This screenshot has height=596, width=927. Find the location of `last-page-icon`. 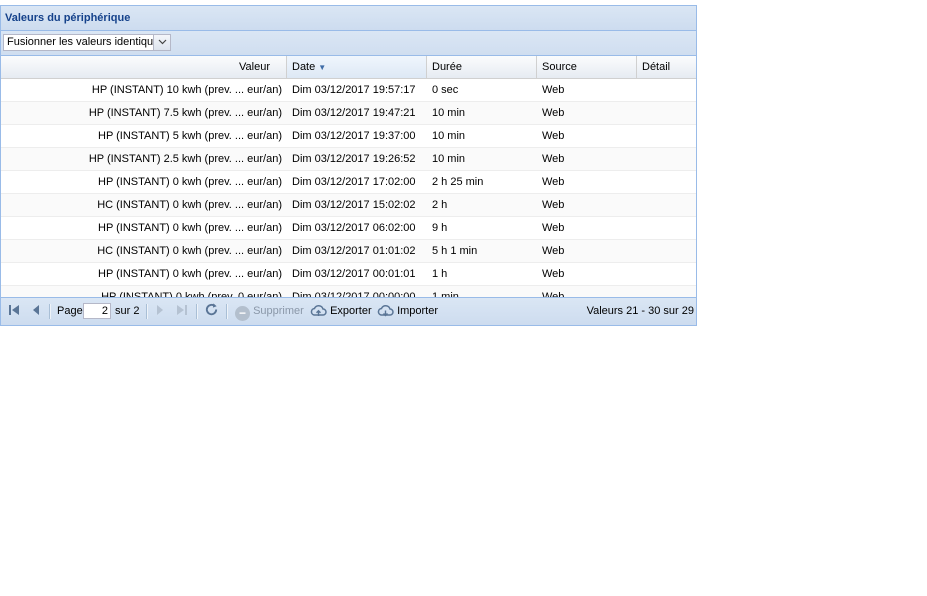

last-page-icon is located at coordinates (182, 311).